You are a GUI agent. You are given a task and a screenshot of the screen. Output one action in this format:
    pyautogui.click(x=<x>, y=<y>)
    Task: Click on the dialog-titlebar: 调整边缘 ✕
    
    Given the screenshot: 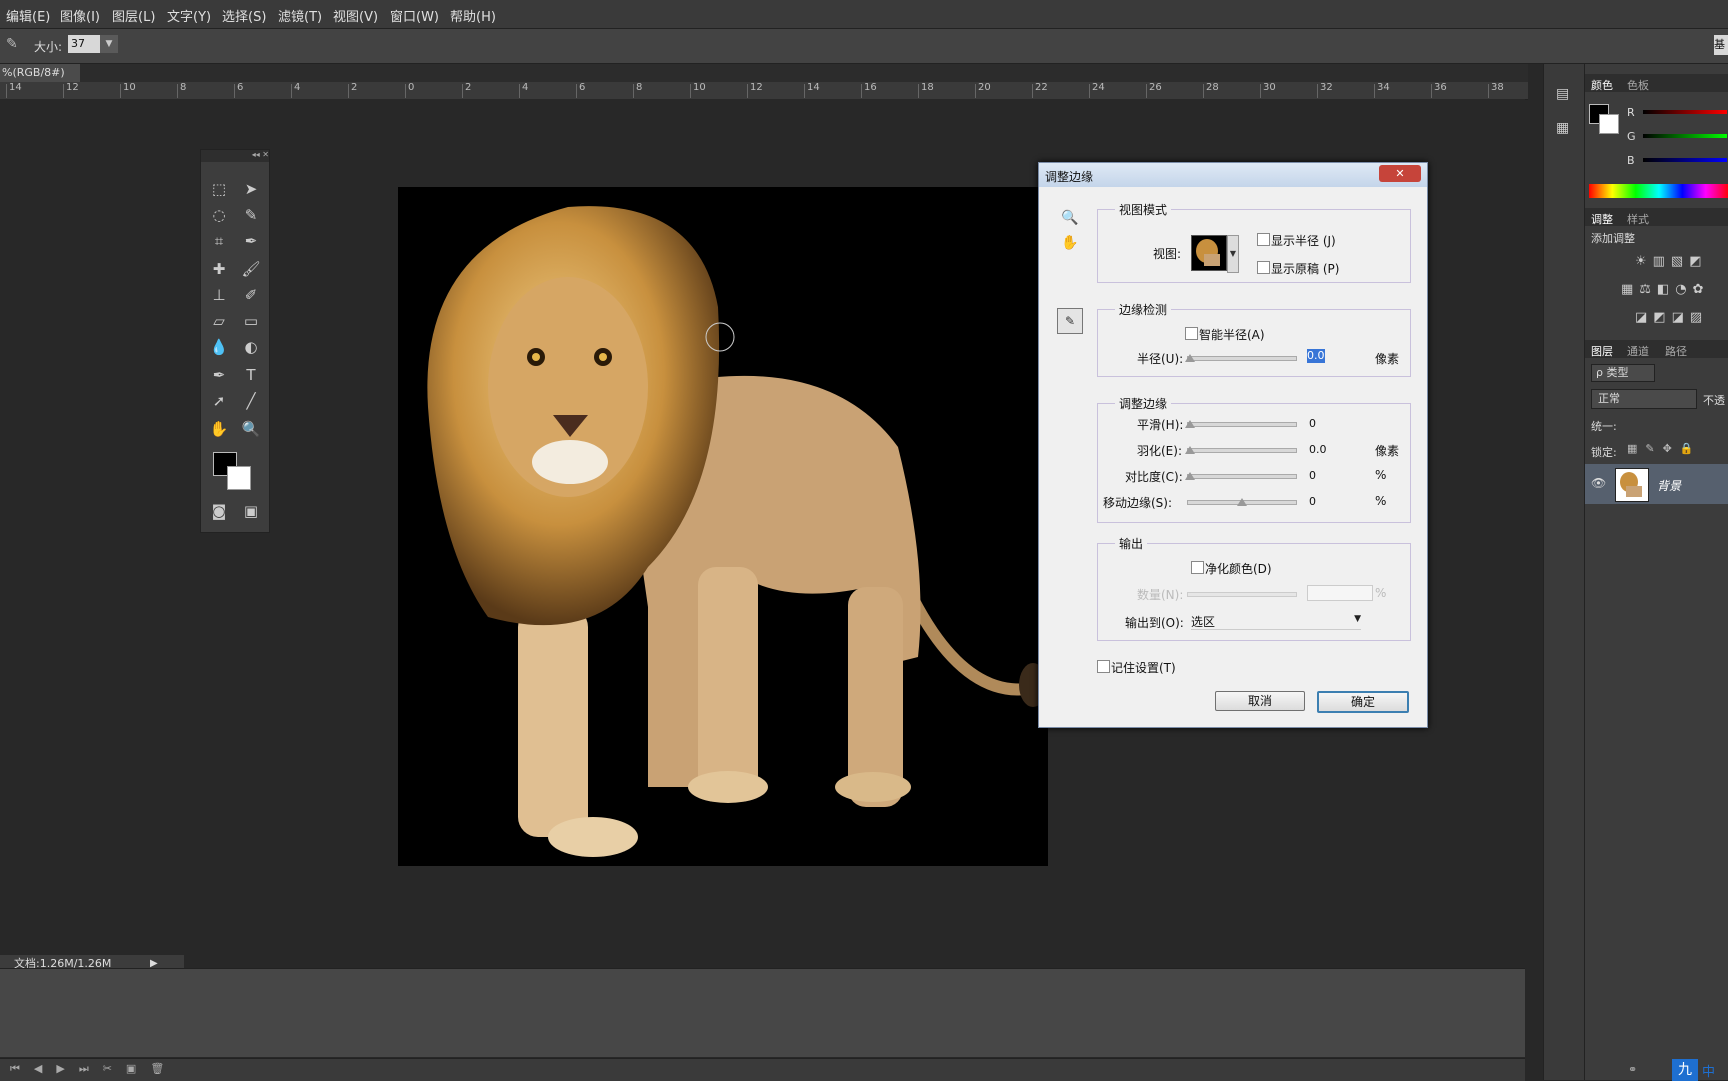 What is the action you would take?
    pyautogui.click(x=1233, y=175)
    